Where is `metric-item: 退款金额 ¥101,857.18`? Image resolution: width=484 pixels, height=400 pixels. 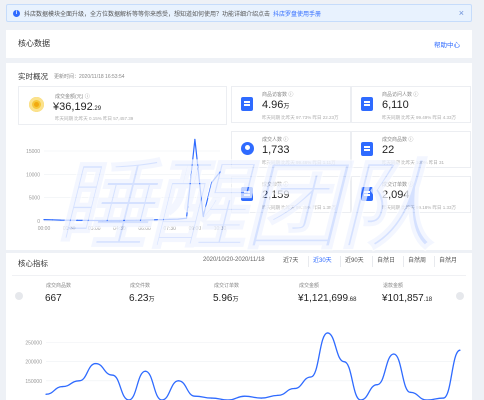
metric-item: 退款金额 ¥101,857.18 is located at coordinates (407, 293).